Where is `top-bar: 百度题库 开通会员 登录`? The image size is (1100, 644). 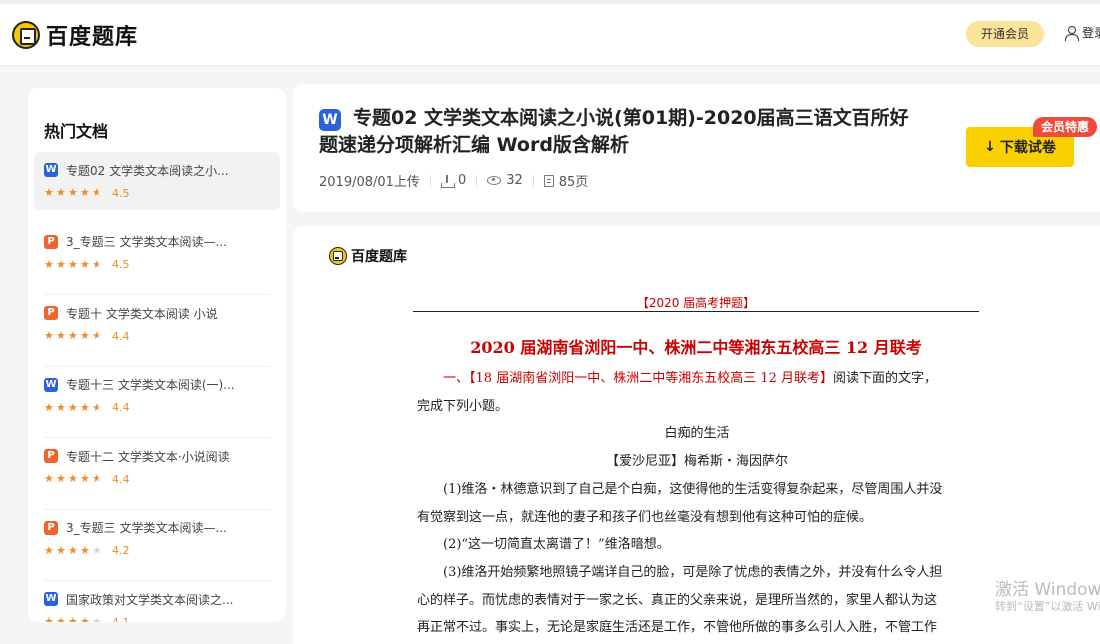
top-bar: 百度题库 开通会员 登录 is located at coordinates (550, 33).